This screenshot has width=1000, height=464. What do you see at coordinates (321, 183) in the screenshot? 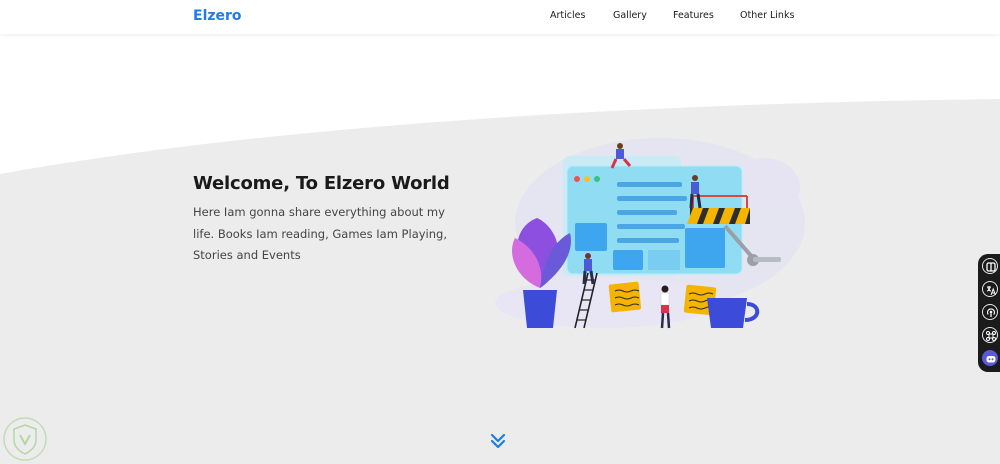
I see `hero-title: Welcome, To Elzero World` at bounding box center [321, 183].